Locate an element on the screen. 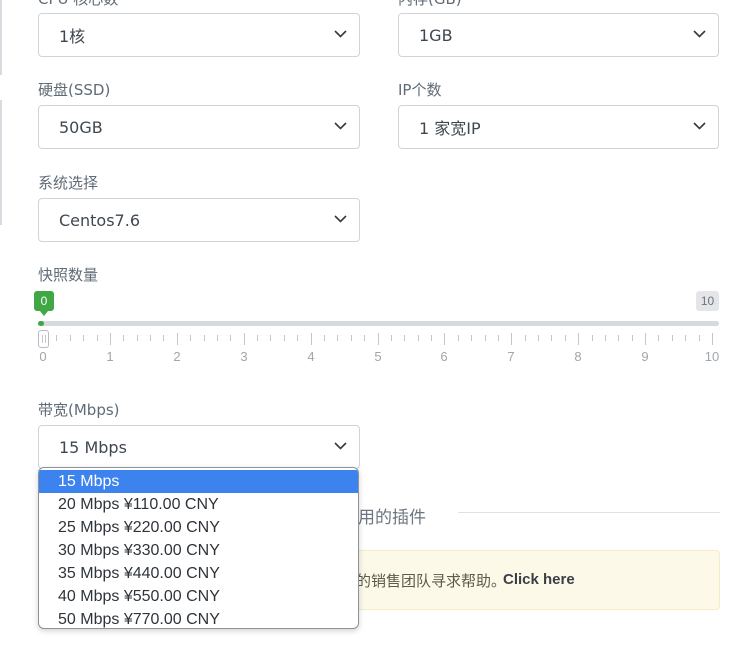 Image resolution: width=740 pixels, height=647 pixels. bandwidth-select-value: 15 Mbps is located at coordinates (93, 447).